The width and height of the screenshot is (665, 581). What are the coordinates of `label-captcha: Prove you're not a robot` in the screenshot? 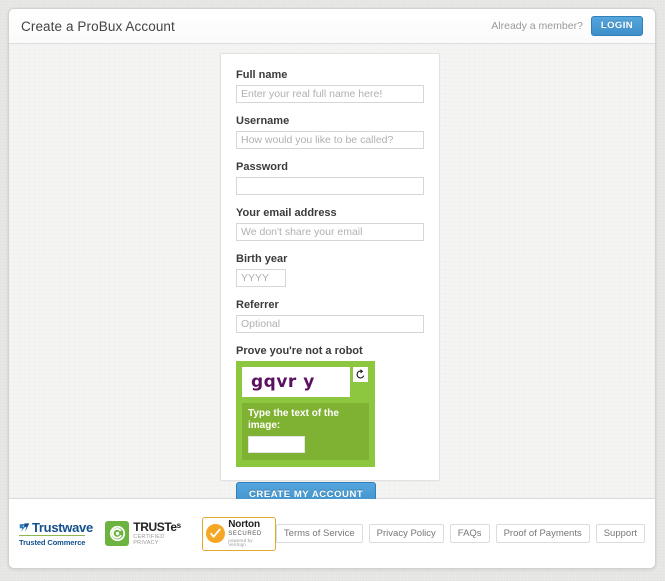 It's located at (299, 351).